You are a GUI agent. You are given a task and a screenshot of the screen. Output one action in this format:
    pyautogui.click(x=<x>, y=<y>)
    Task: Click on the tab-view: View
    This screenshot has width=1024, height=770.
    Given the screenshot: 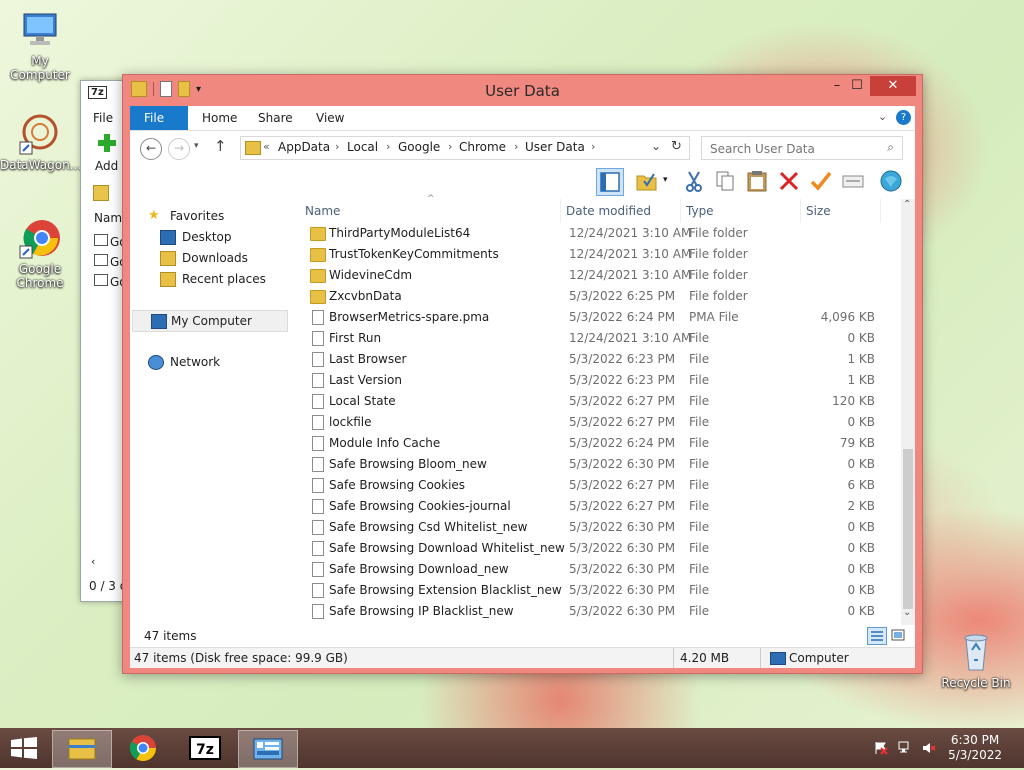 What is the action you would take?
    pyautogui.click(x=330, y=118)
    